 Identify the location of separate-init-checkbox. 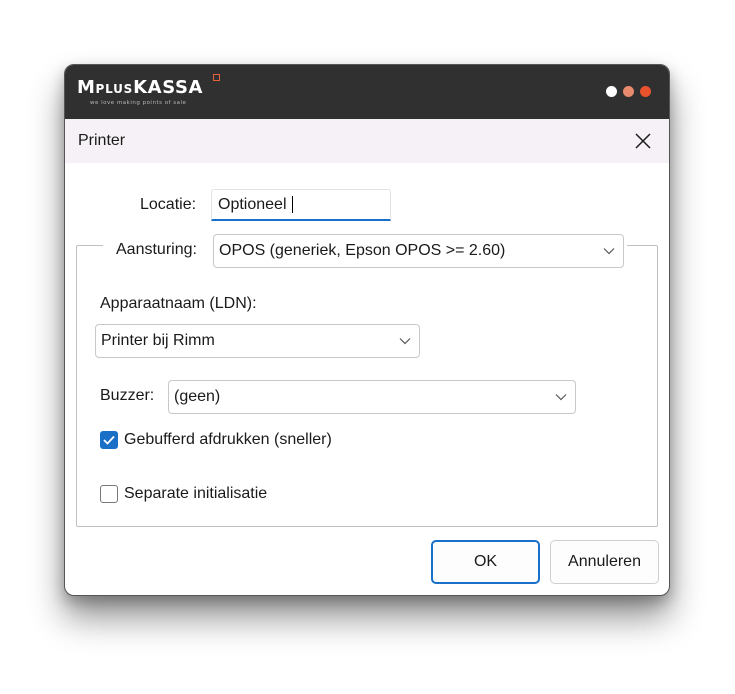
(109, 494).